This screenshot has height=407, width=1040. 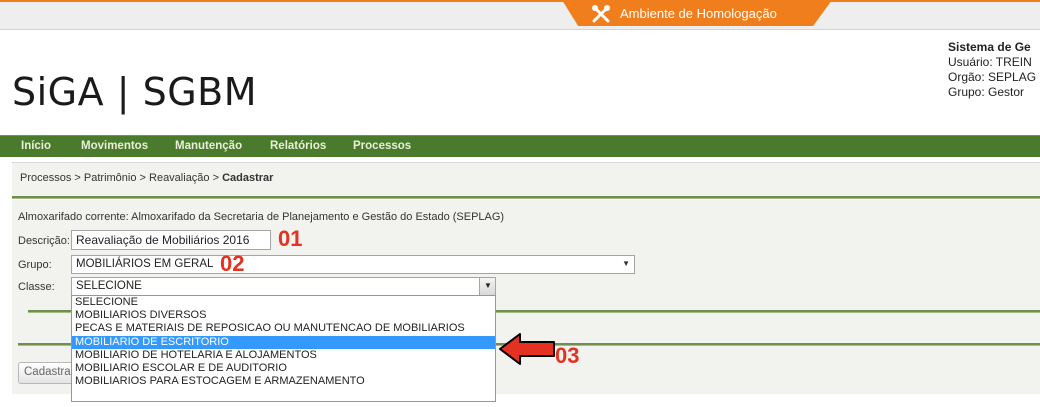 What do you see at coordinates (353, 264) in the screenshot?
I see `grupo-select: MOBILIÁRIOS EM GERAL ▼` at bounding box center [353, 264].